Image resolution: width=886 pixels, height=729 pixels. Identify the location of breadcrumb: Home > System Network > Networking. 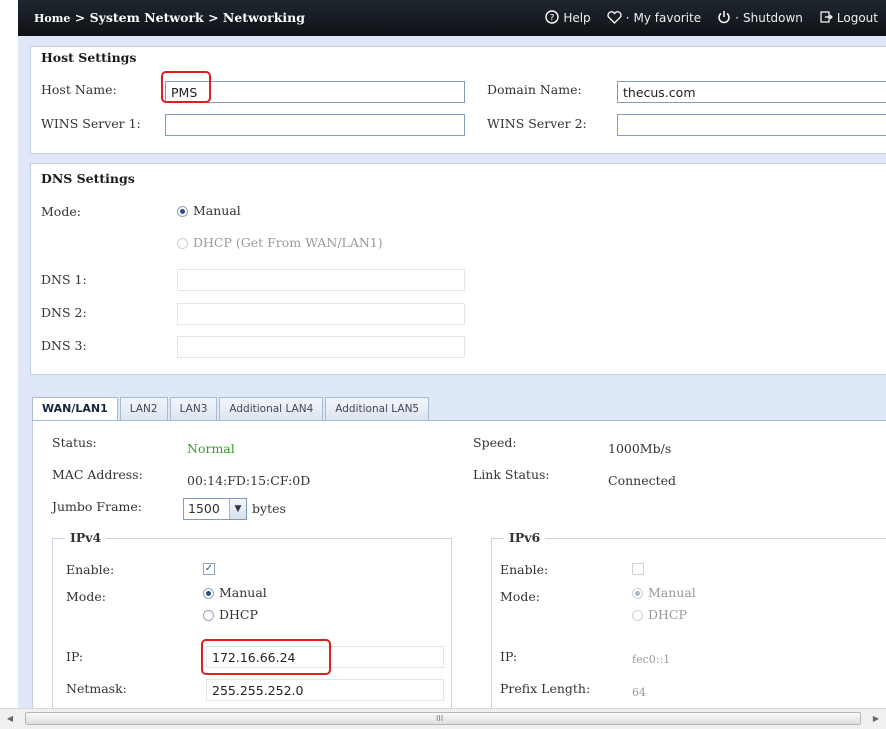
(169, 17).